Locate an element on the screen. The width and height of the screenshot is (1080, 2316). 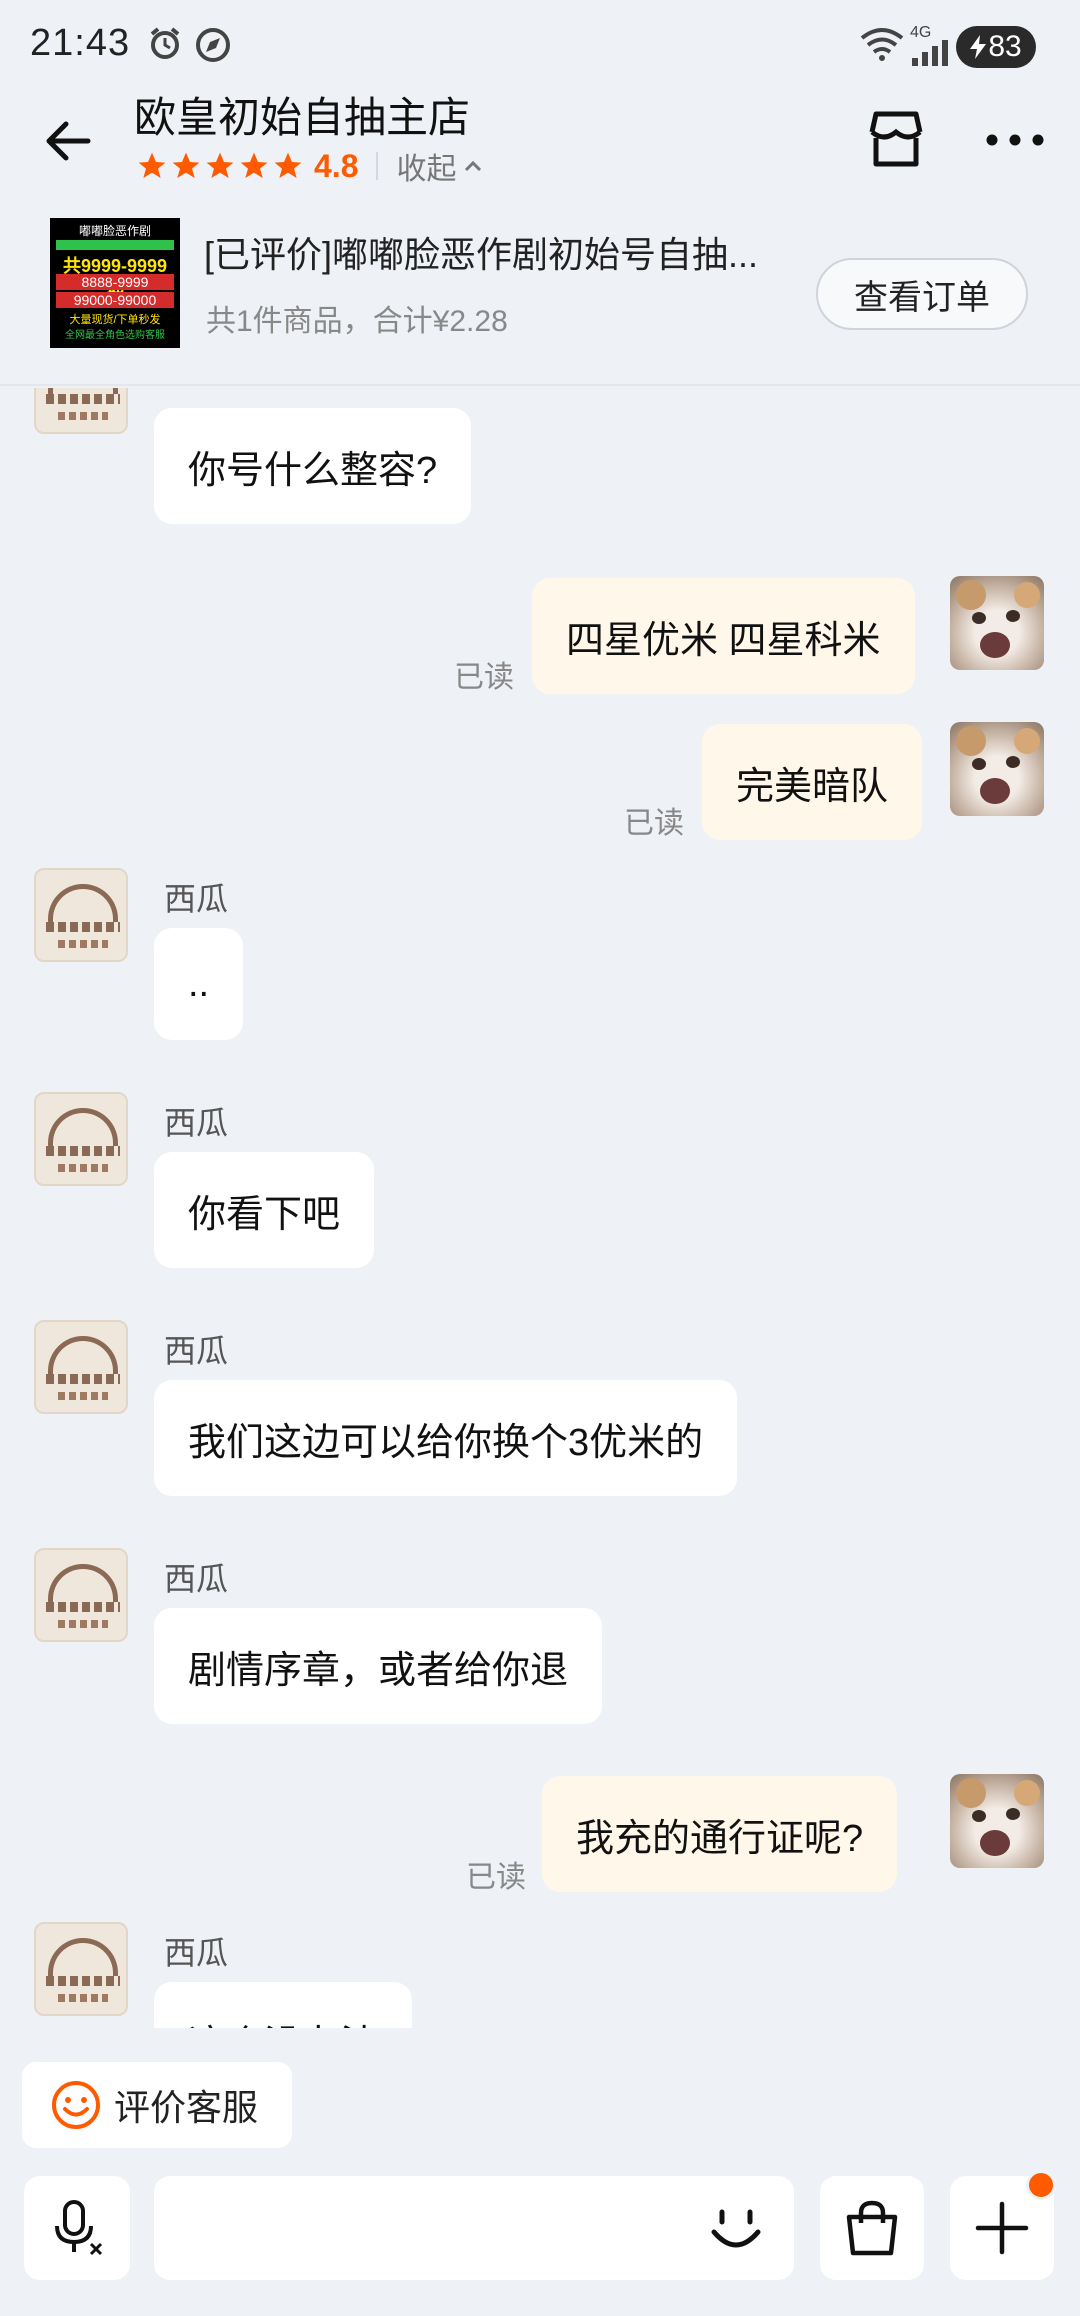
more-actions-button is located at coordinates (1003, 2225).